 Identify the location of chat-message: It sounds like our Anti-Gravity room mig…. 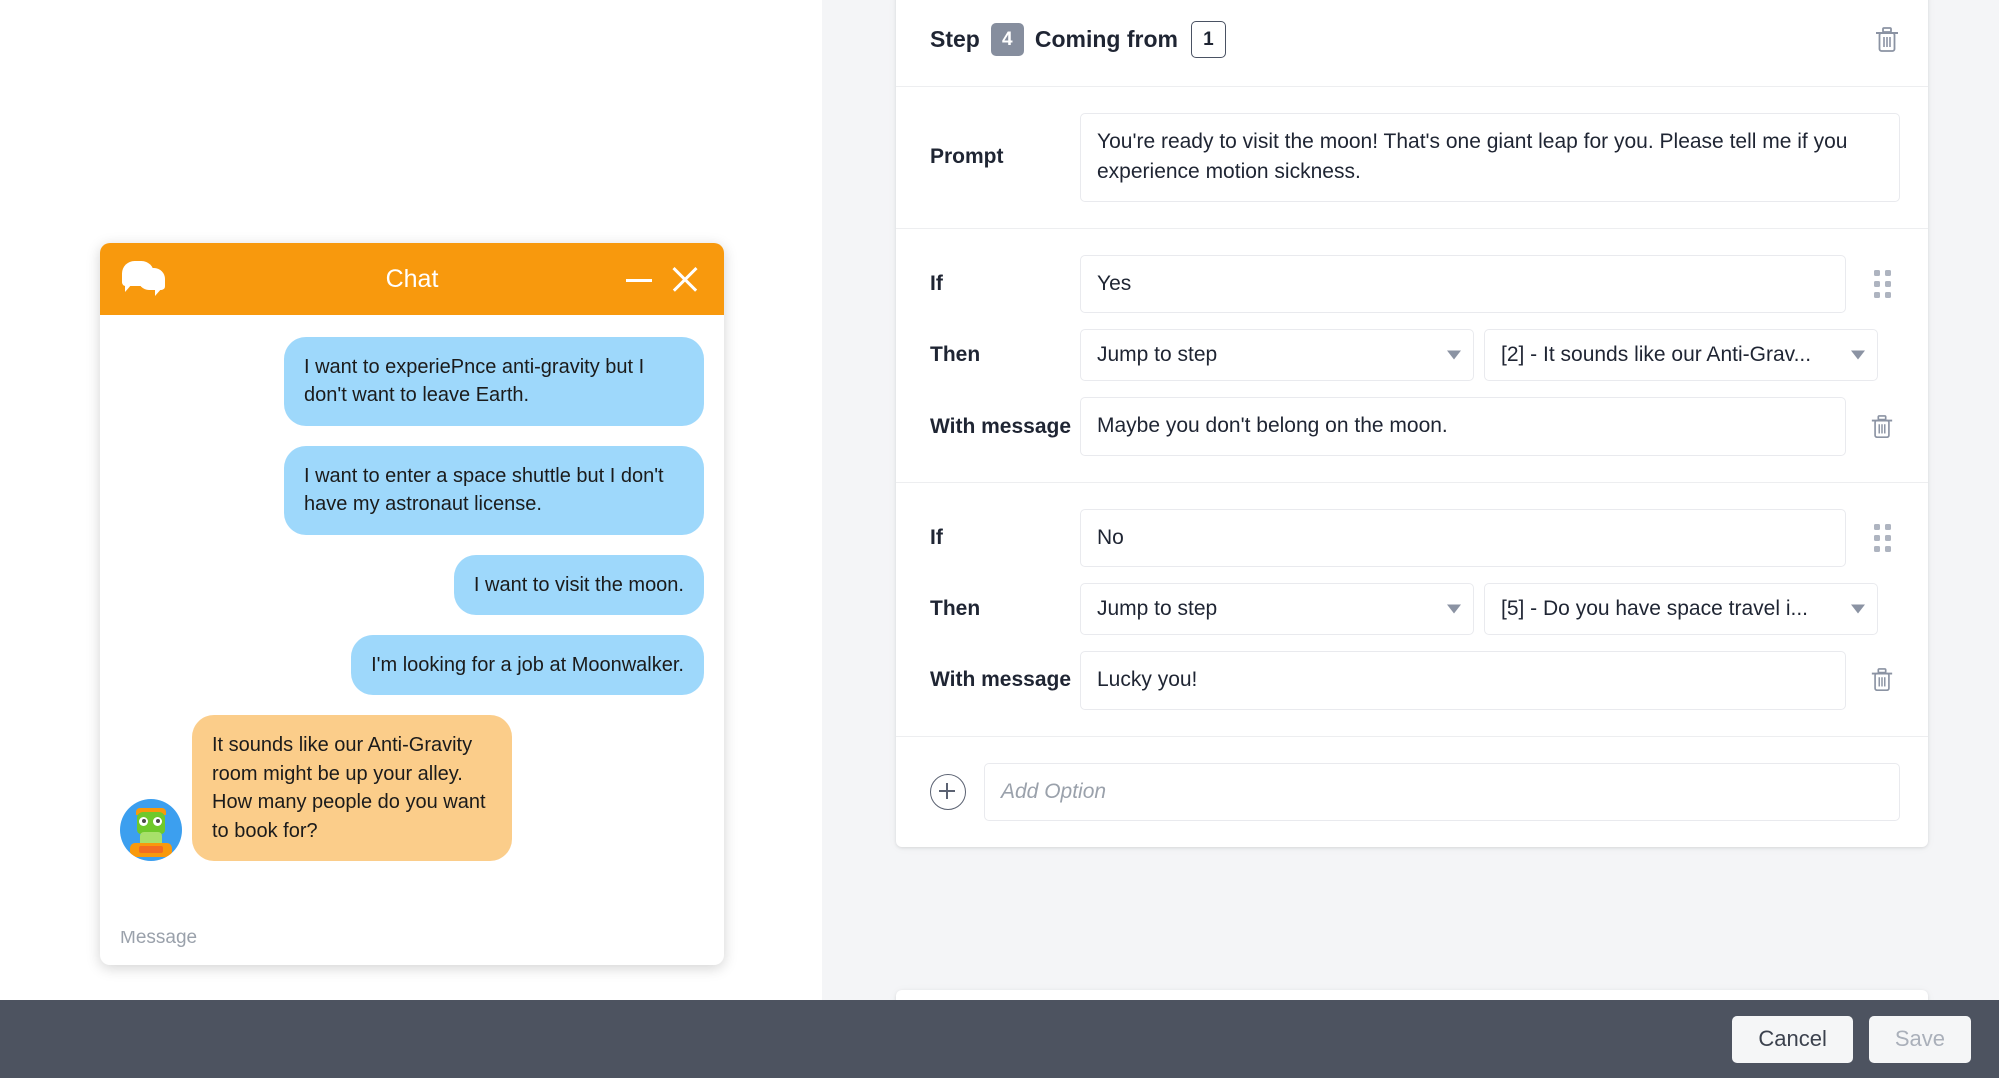
(412, 788).